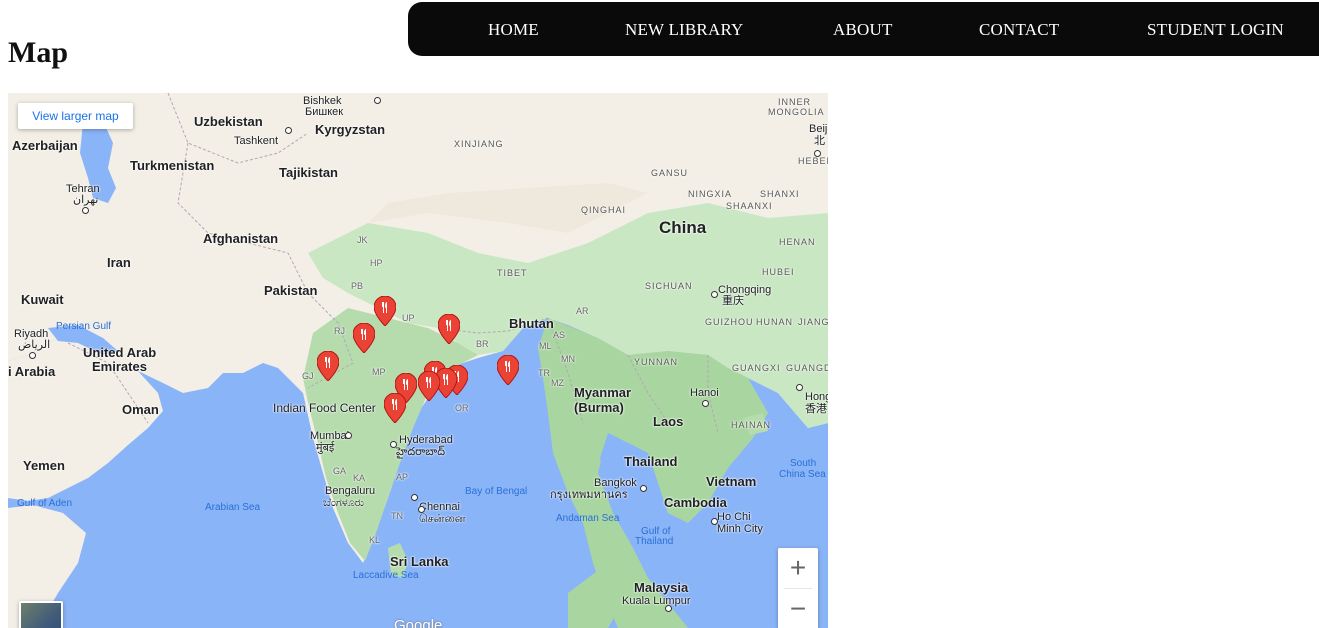 The image size is (1319, 628). What do you see at coordinates (599, 407) in the screenshot?
I see `map-label: (Burma)` at bounding box center [599, 407].